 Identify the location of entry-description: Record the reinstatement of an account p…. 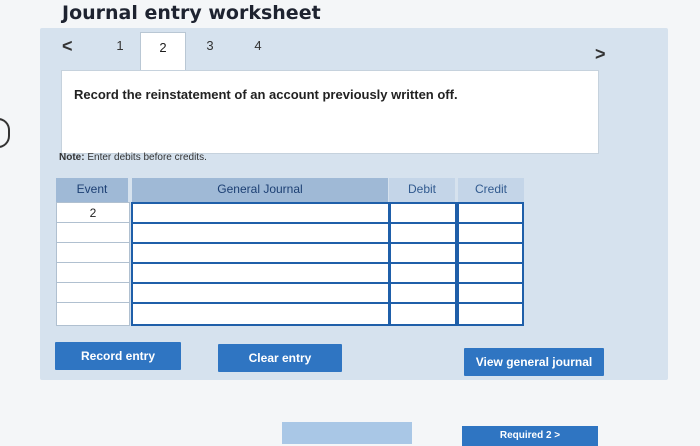
(266, 94).